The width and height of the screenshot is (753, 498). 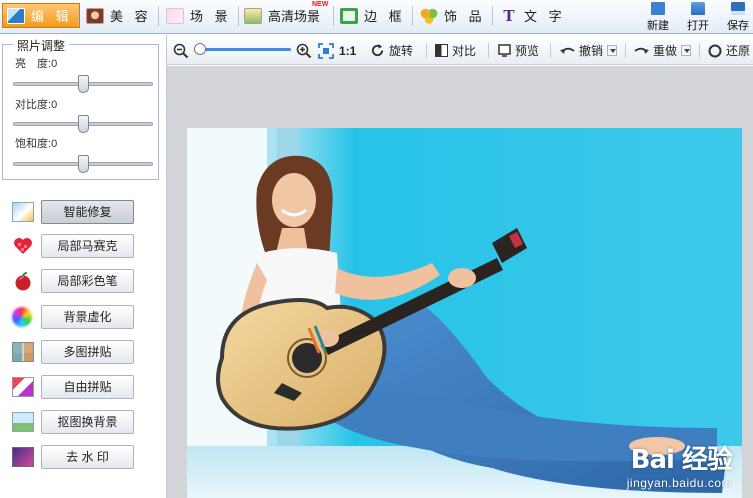 I want to click on tool-local-color-pen: 局部彩色笔, so click(x=73, y=281).